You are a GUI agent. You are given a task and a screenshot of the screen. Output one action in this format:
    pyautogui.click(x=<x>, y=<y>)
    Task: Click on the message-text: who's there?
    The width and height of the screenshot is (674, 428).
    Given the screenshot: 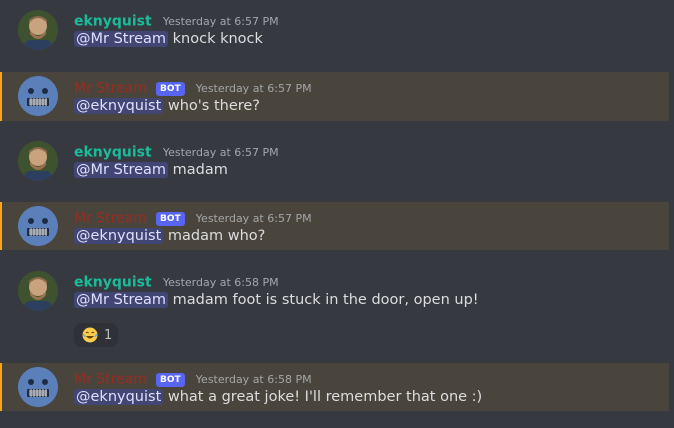 What is the action you would take?
    pyautogui.click(x=214, y=106)
    